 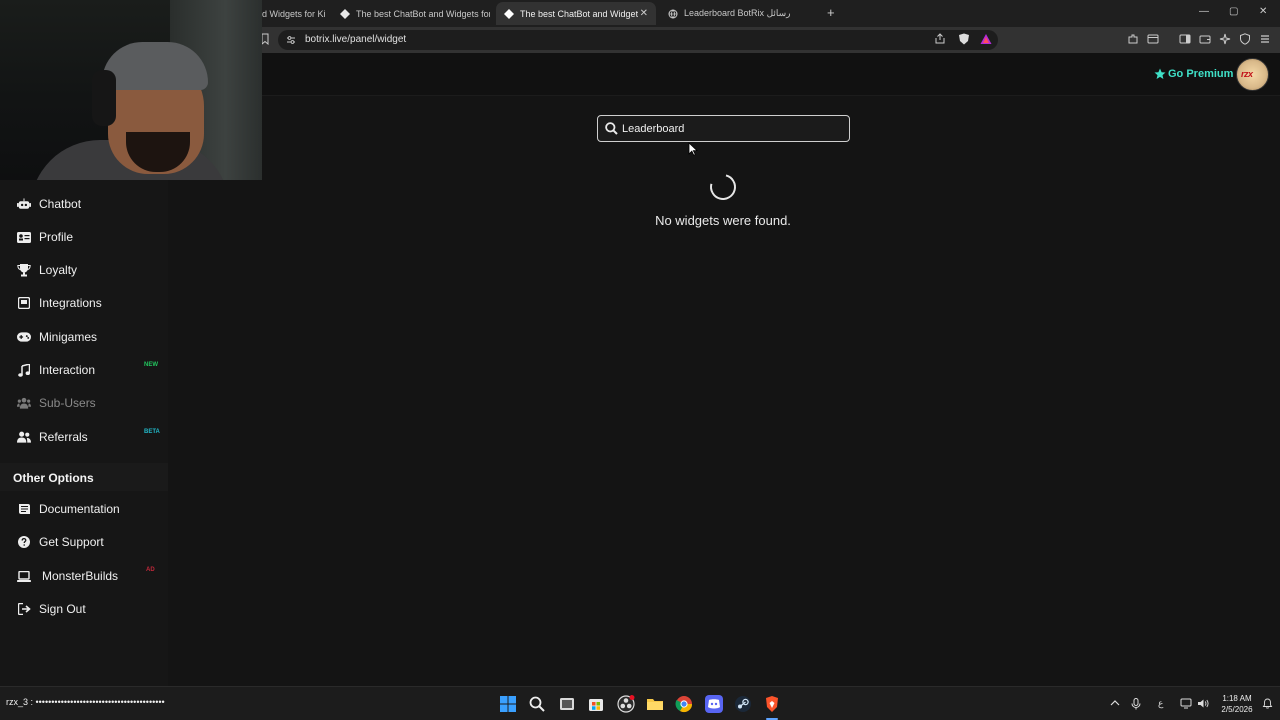 What do you see at coordinates (1245, 39) in the screenshot?
I see `vpn-icon` at bounding box center [1245, 39].